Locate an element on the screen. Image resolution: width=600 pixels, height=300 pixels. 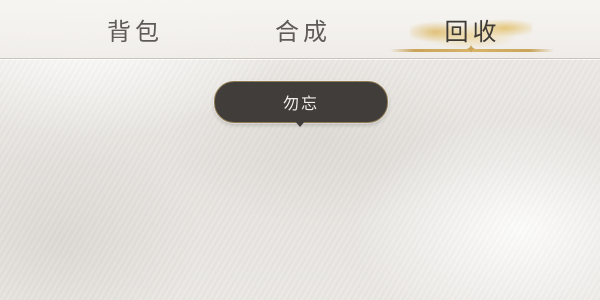
tab-craft: 合成 is located at coordinates (303, 29).